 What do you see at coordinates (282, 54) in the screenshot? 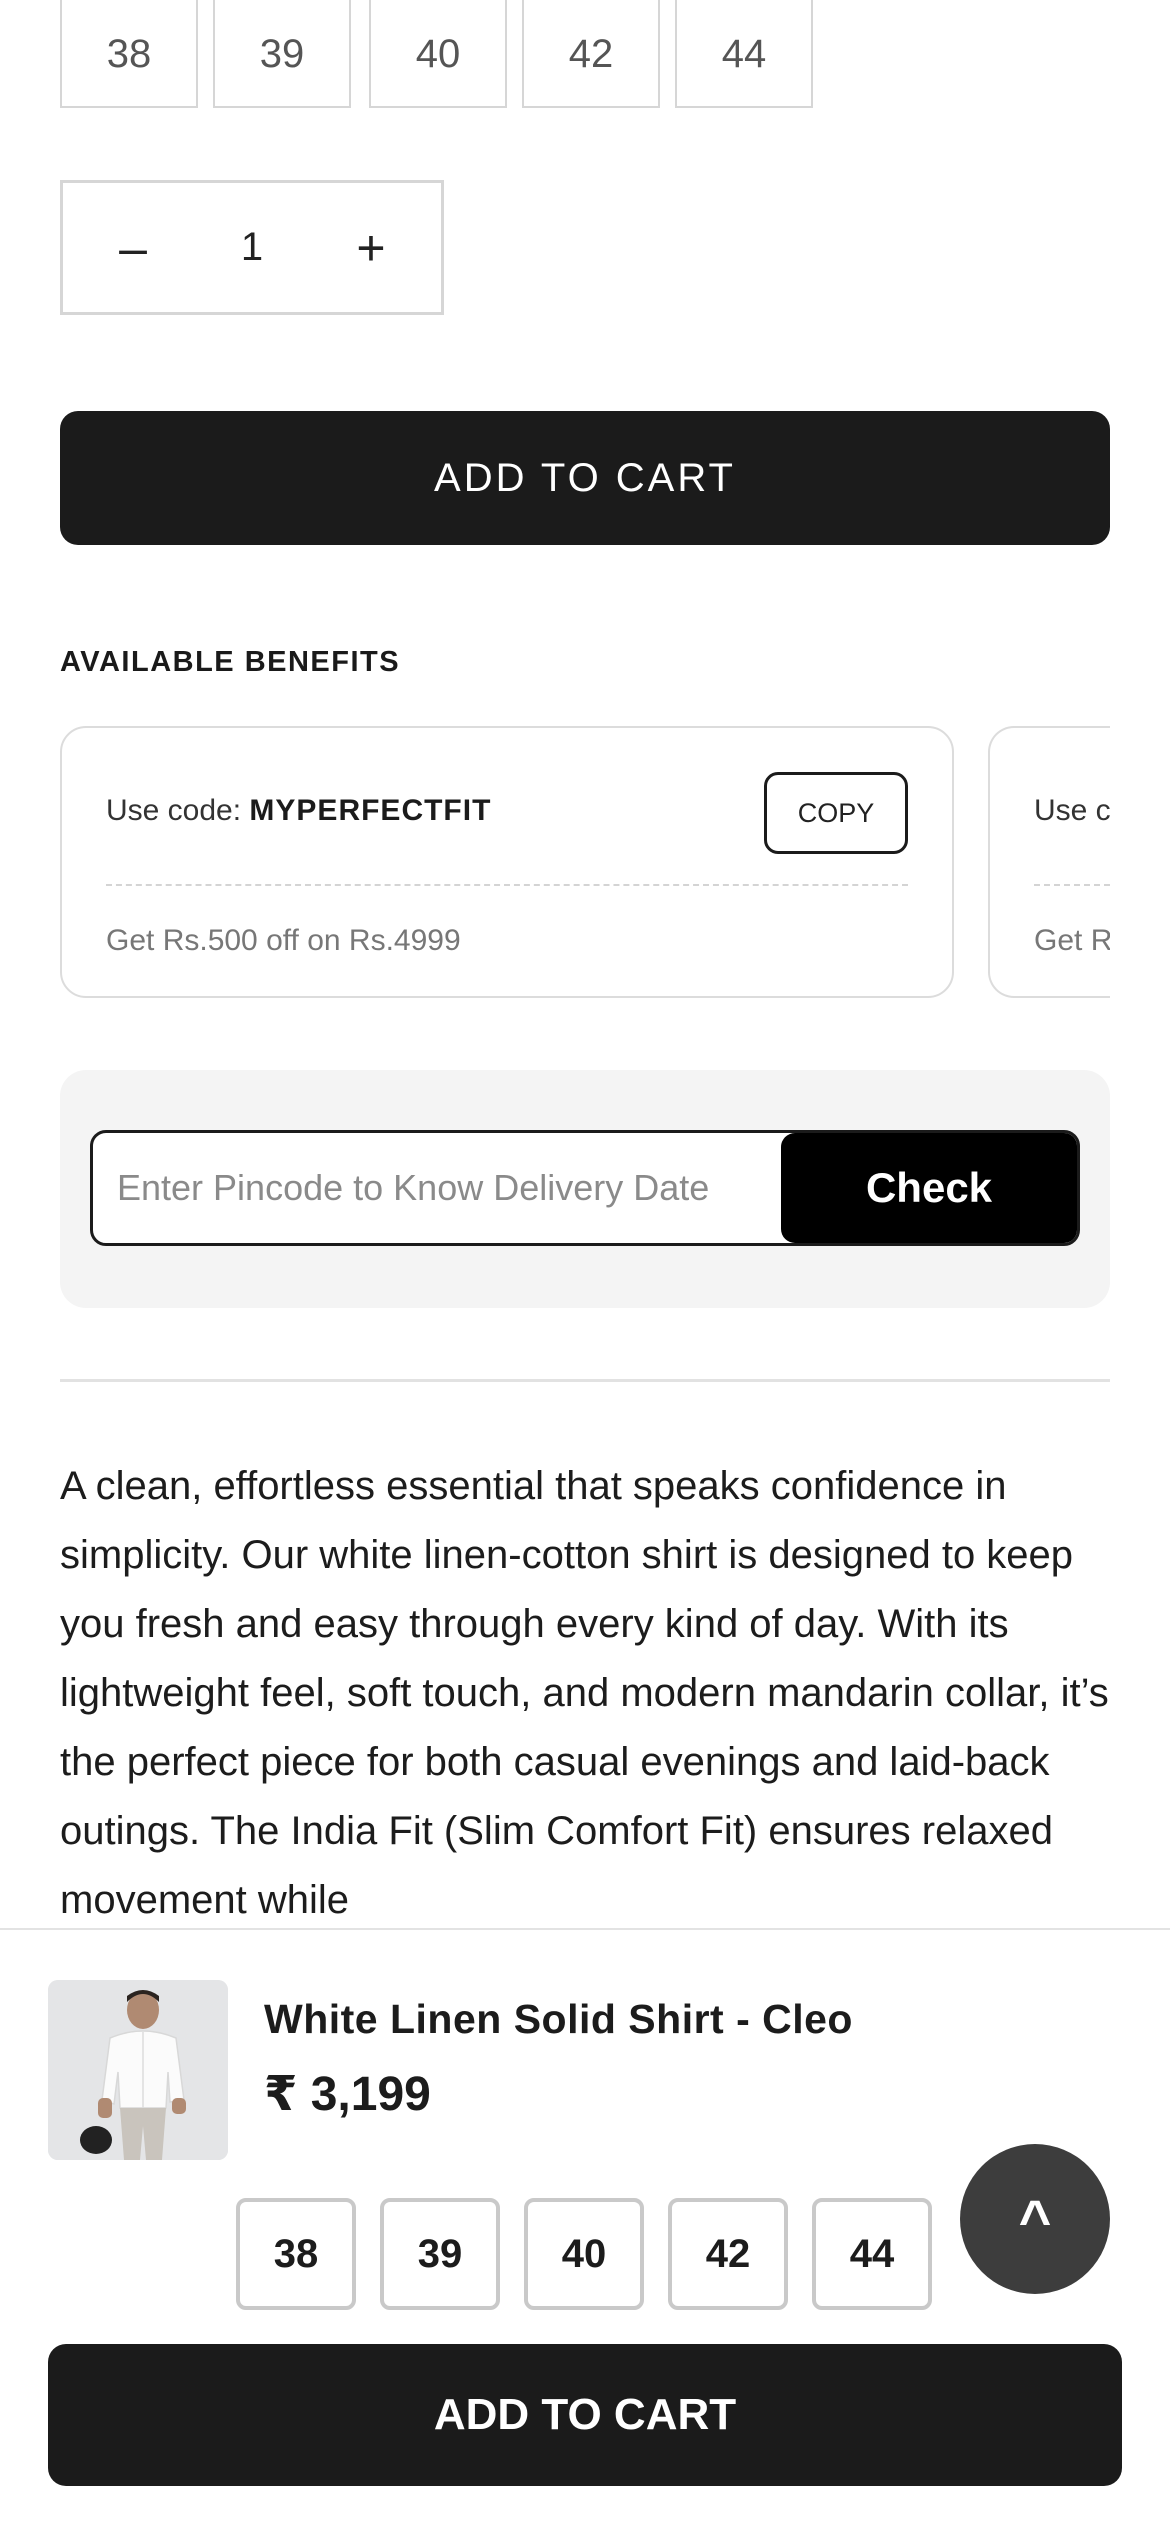
I see `size-option-39: 39` at bounding box center [282, 54].